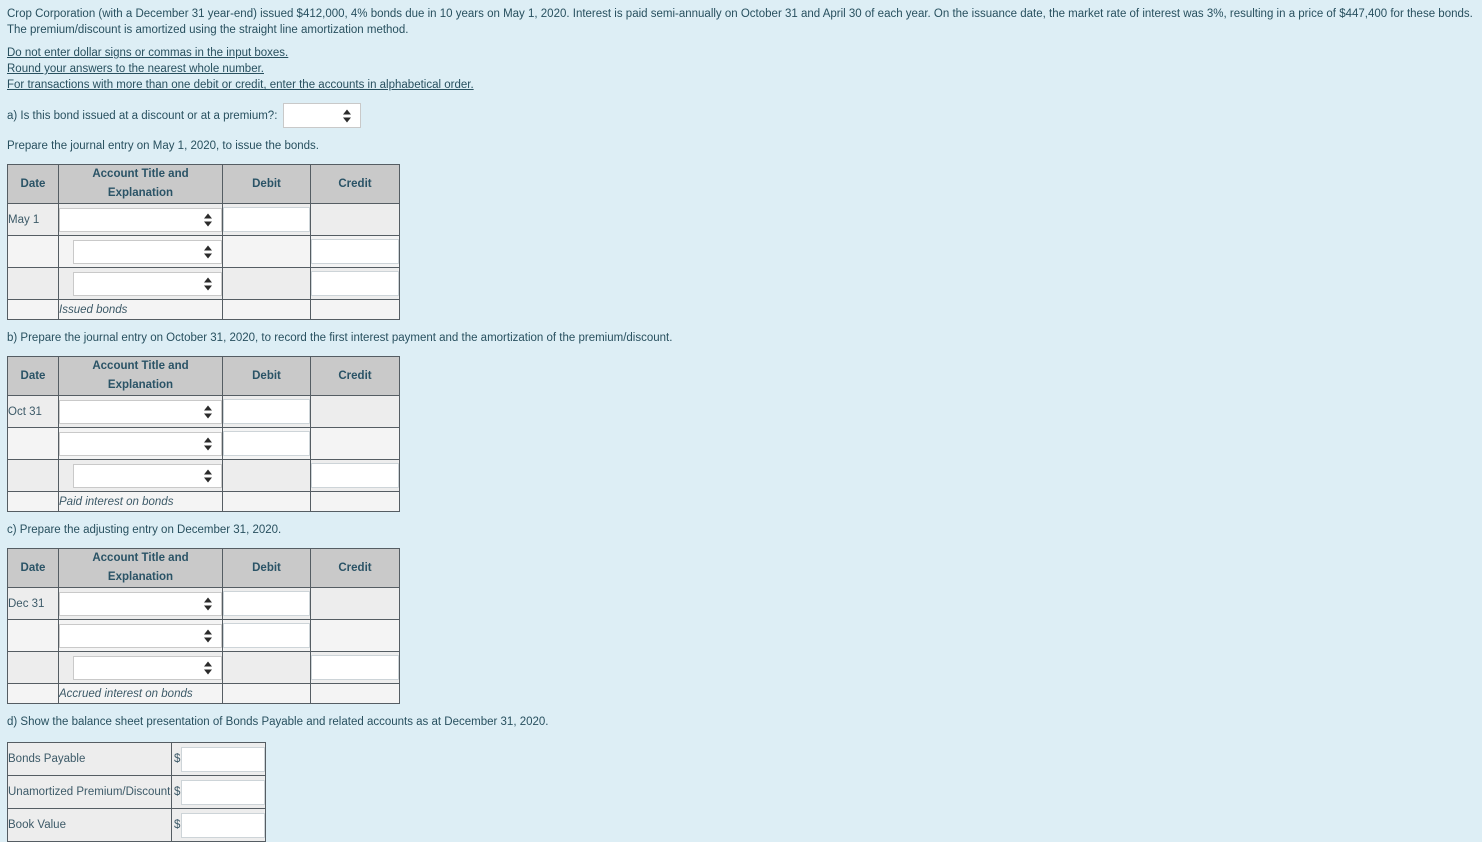 The height and width of the screenshot is (842, 1482). I want to click on balance-sheet-label-bonds-payable: Bonds Payable, so click(89, 759).